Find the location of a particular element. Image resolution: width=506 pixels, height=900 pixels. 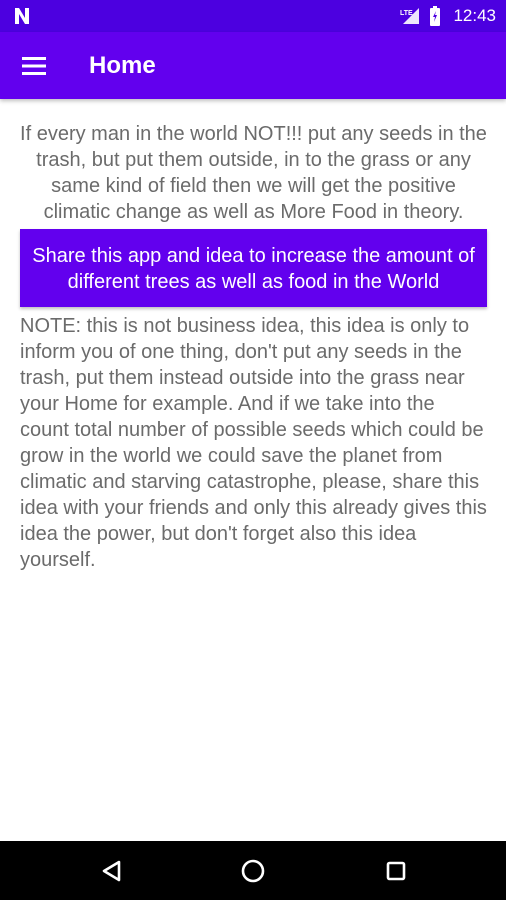

home-button is located at coordinates (253, 870).